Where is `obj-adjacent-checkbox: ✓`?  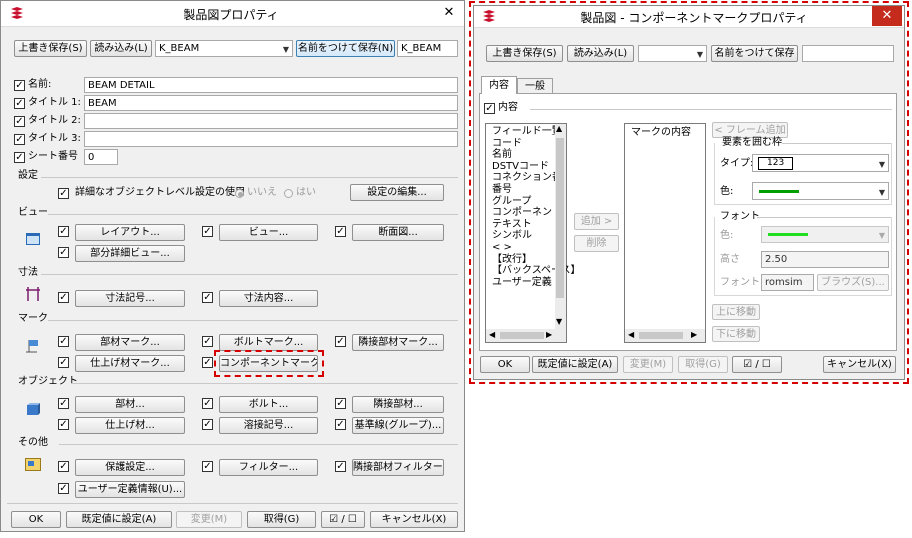 obj-adjacent-checkbox: ✓ is located at coordinates (340, 403).